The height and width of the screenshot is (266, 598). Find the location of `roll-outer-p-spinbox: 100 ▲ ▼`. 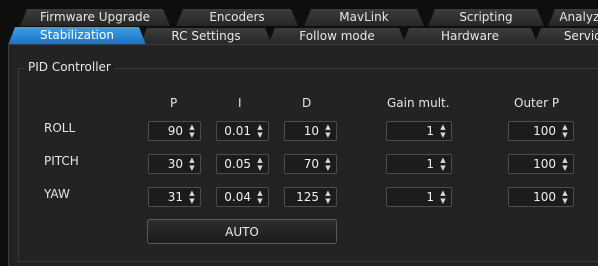

roll-outer-p-spinbox: 100 ▲ ▼ is located at coordinates (541, 131).